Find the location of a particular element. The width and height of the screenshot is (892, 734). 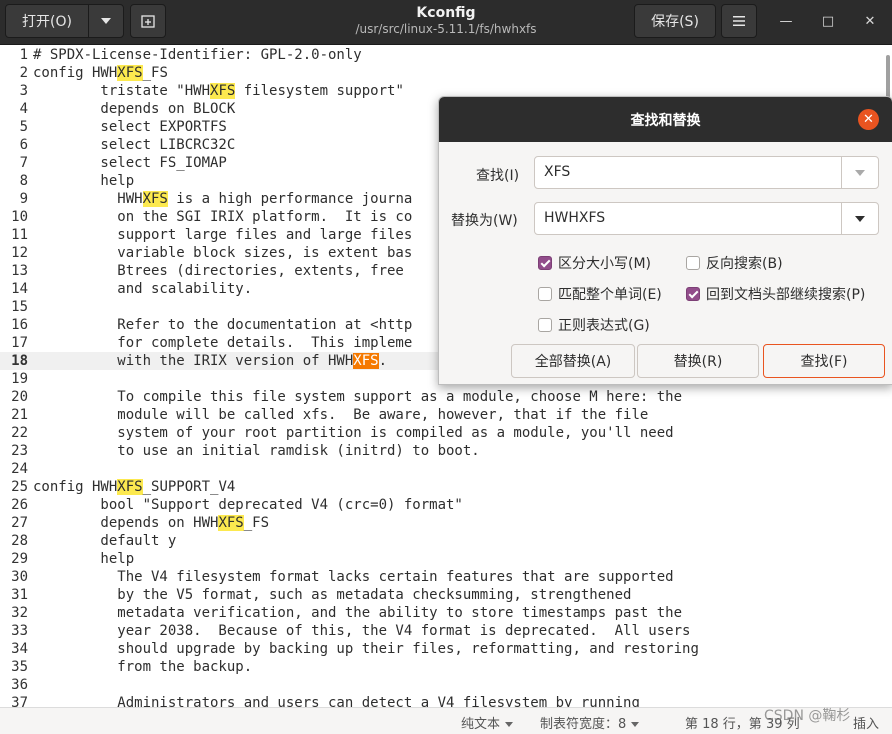

text-run: with the IRIX version of HWH is located at coordinates (193, 361).